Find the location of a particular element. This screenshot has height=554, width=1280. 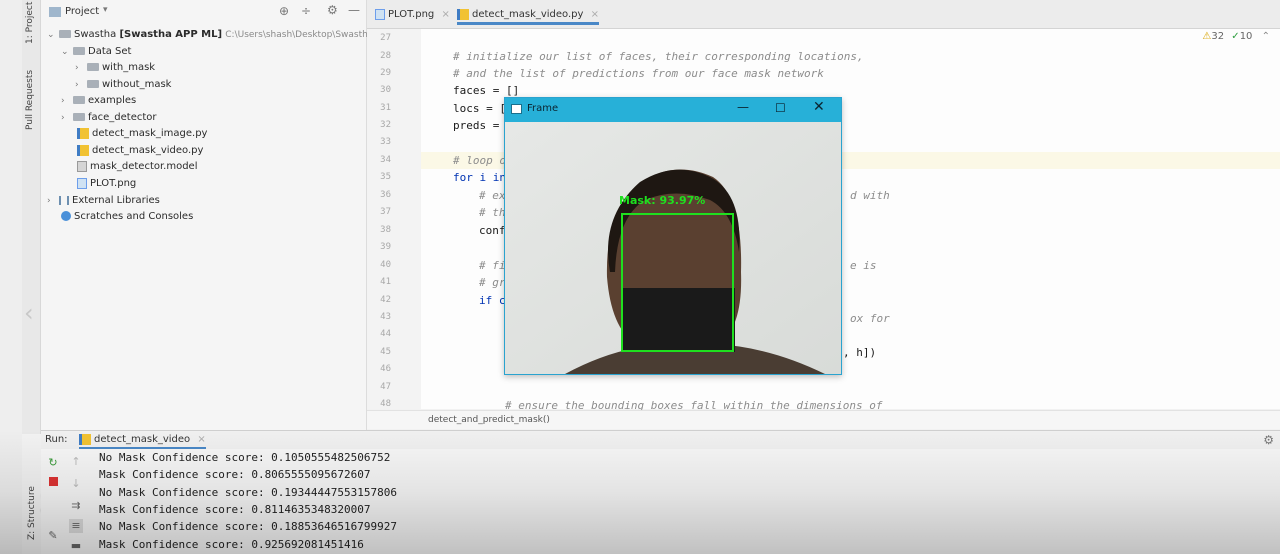

tree-item-face-detector: › face_detector is located at coordinates (109, 118).